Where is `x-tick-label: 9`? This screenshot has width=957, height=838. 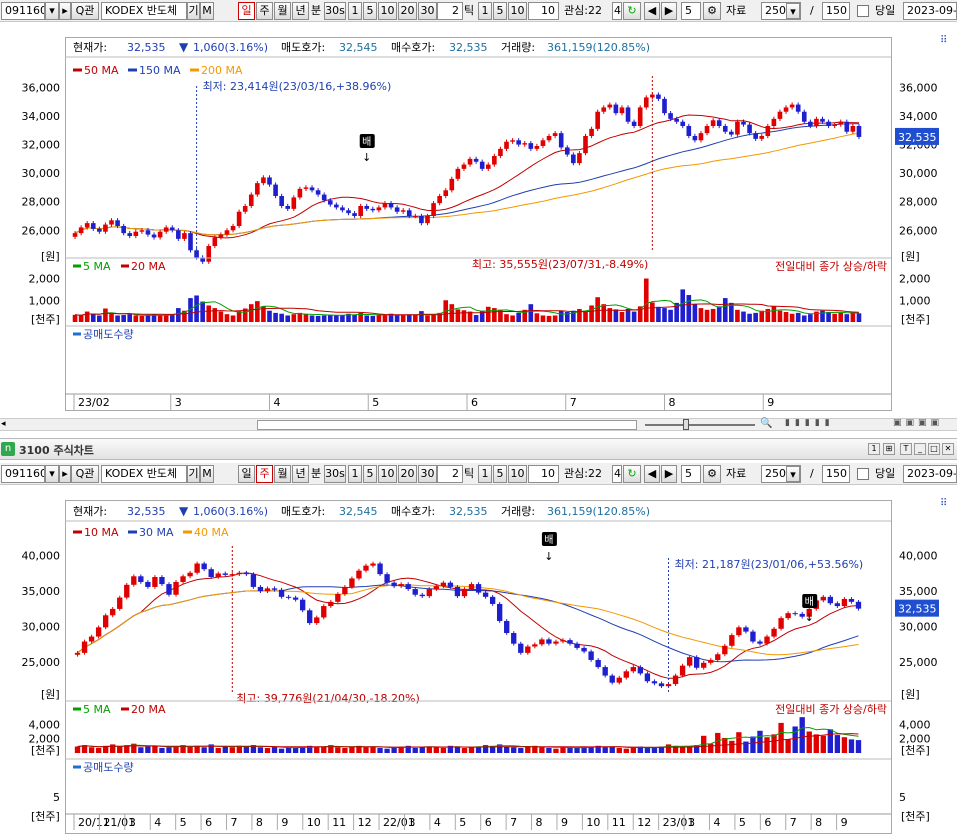 x-tick-label: 9 is located at coordinates (284, 822).